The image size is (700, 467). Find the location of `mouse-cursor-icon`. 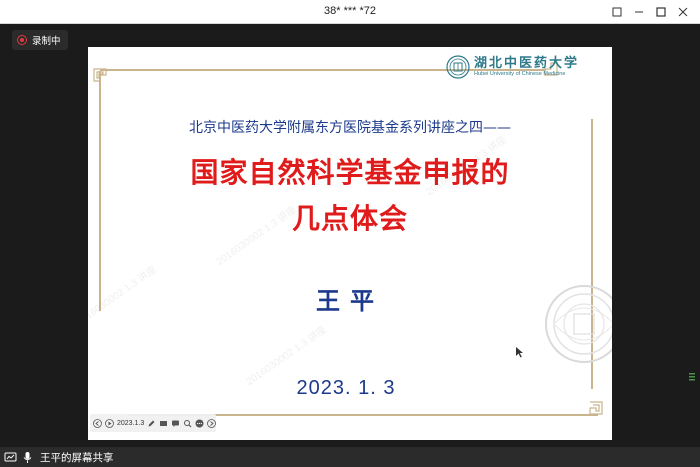

mouse-cursor-icon is located at coordinates (519, 352).